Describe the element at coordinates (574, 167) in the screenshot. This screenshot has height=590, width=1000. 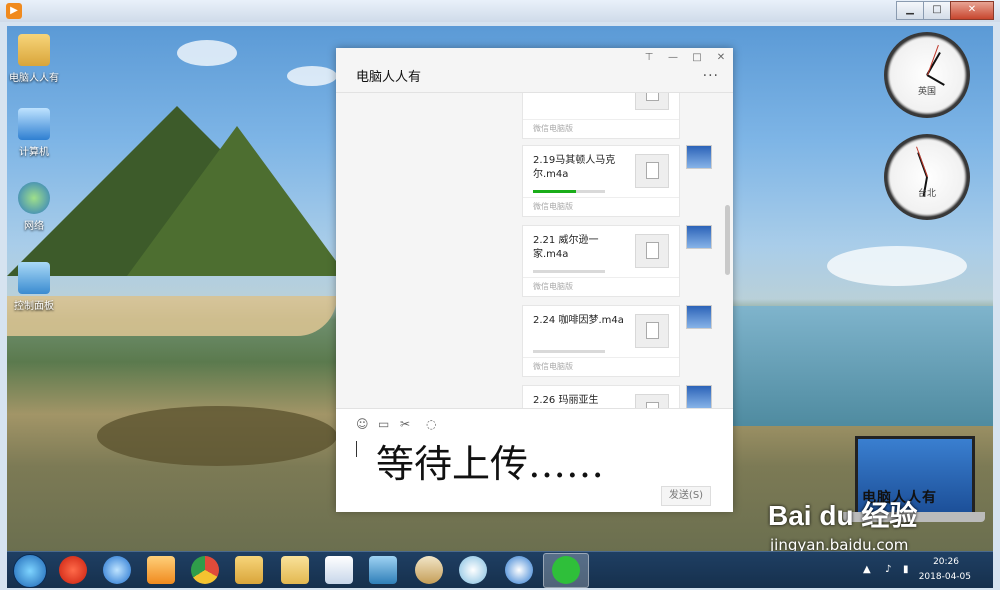
I see `file-name: 2.19马其顿人马克尔.m4a` at that location.